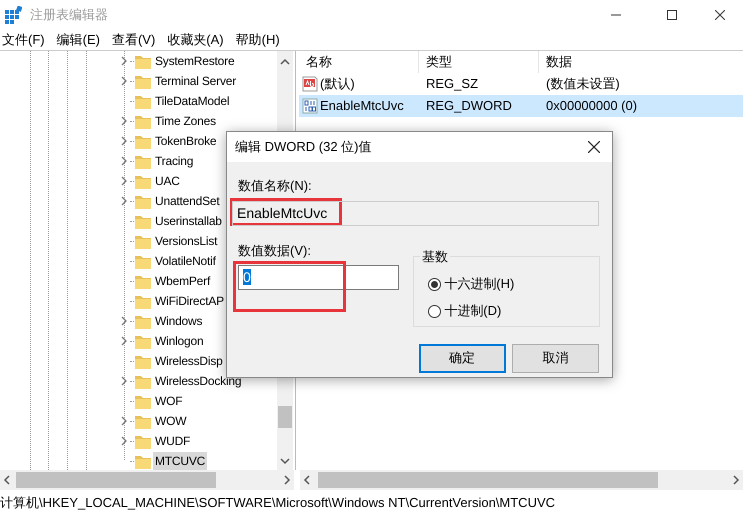 This screenshot has width=743, height=515. What do you see at coordinates (13, 15) in the screenshot?
I see `app-icon` at bounding box center [13, 15].